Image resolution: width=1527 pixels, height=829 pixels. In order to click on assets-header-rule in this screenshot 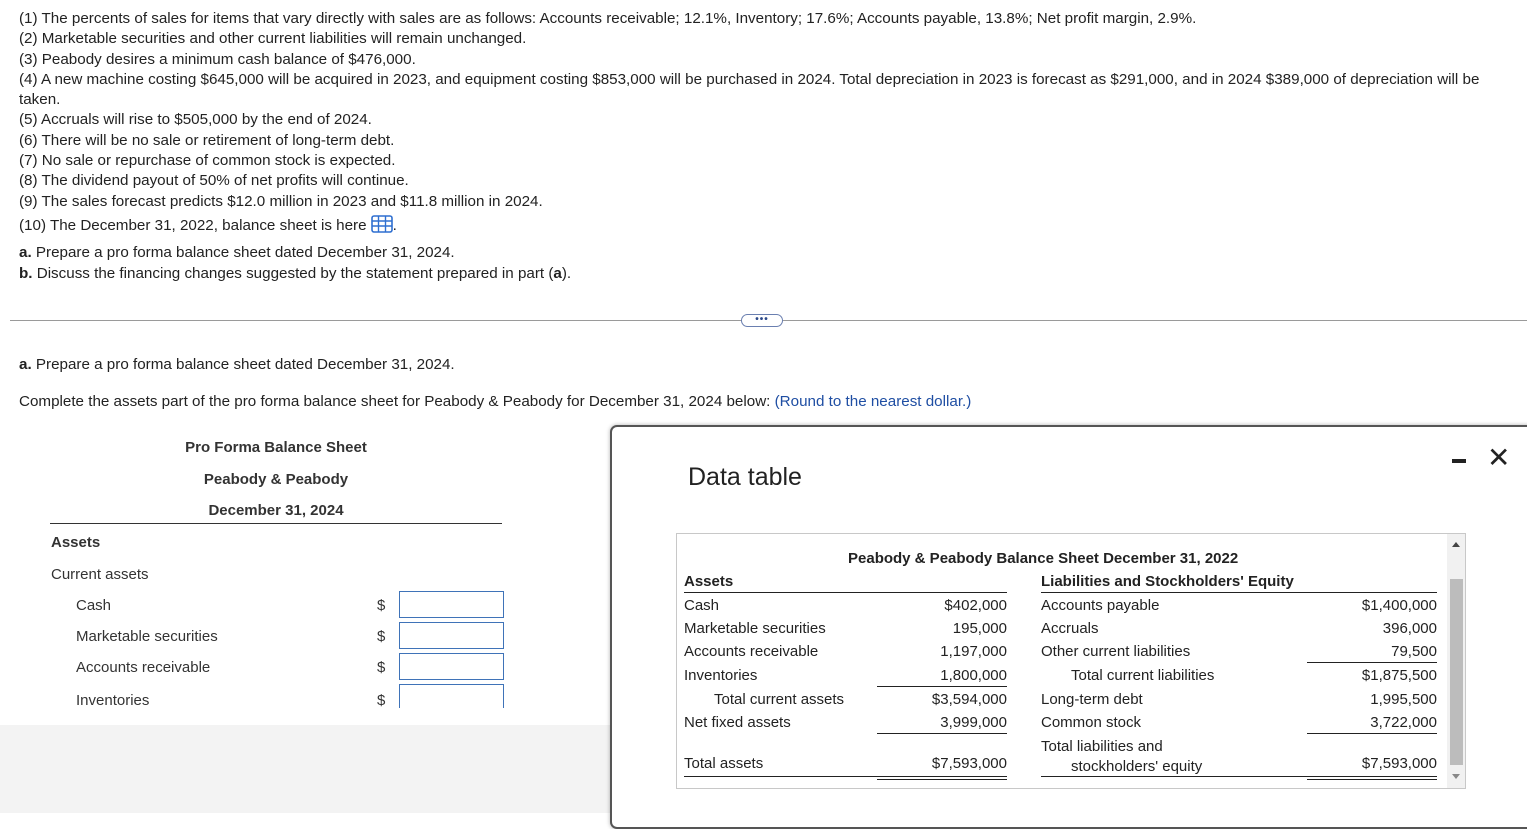, I will do `click(845, 592)`.